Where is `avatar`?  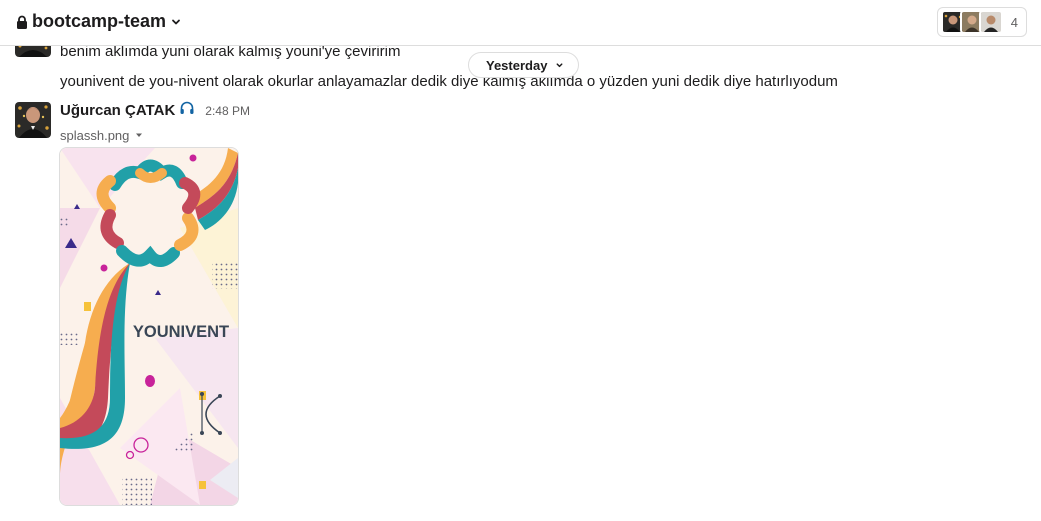
avatar is located at coordinates (990, 22).